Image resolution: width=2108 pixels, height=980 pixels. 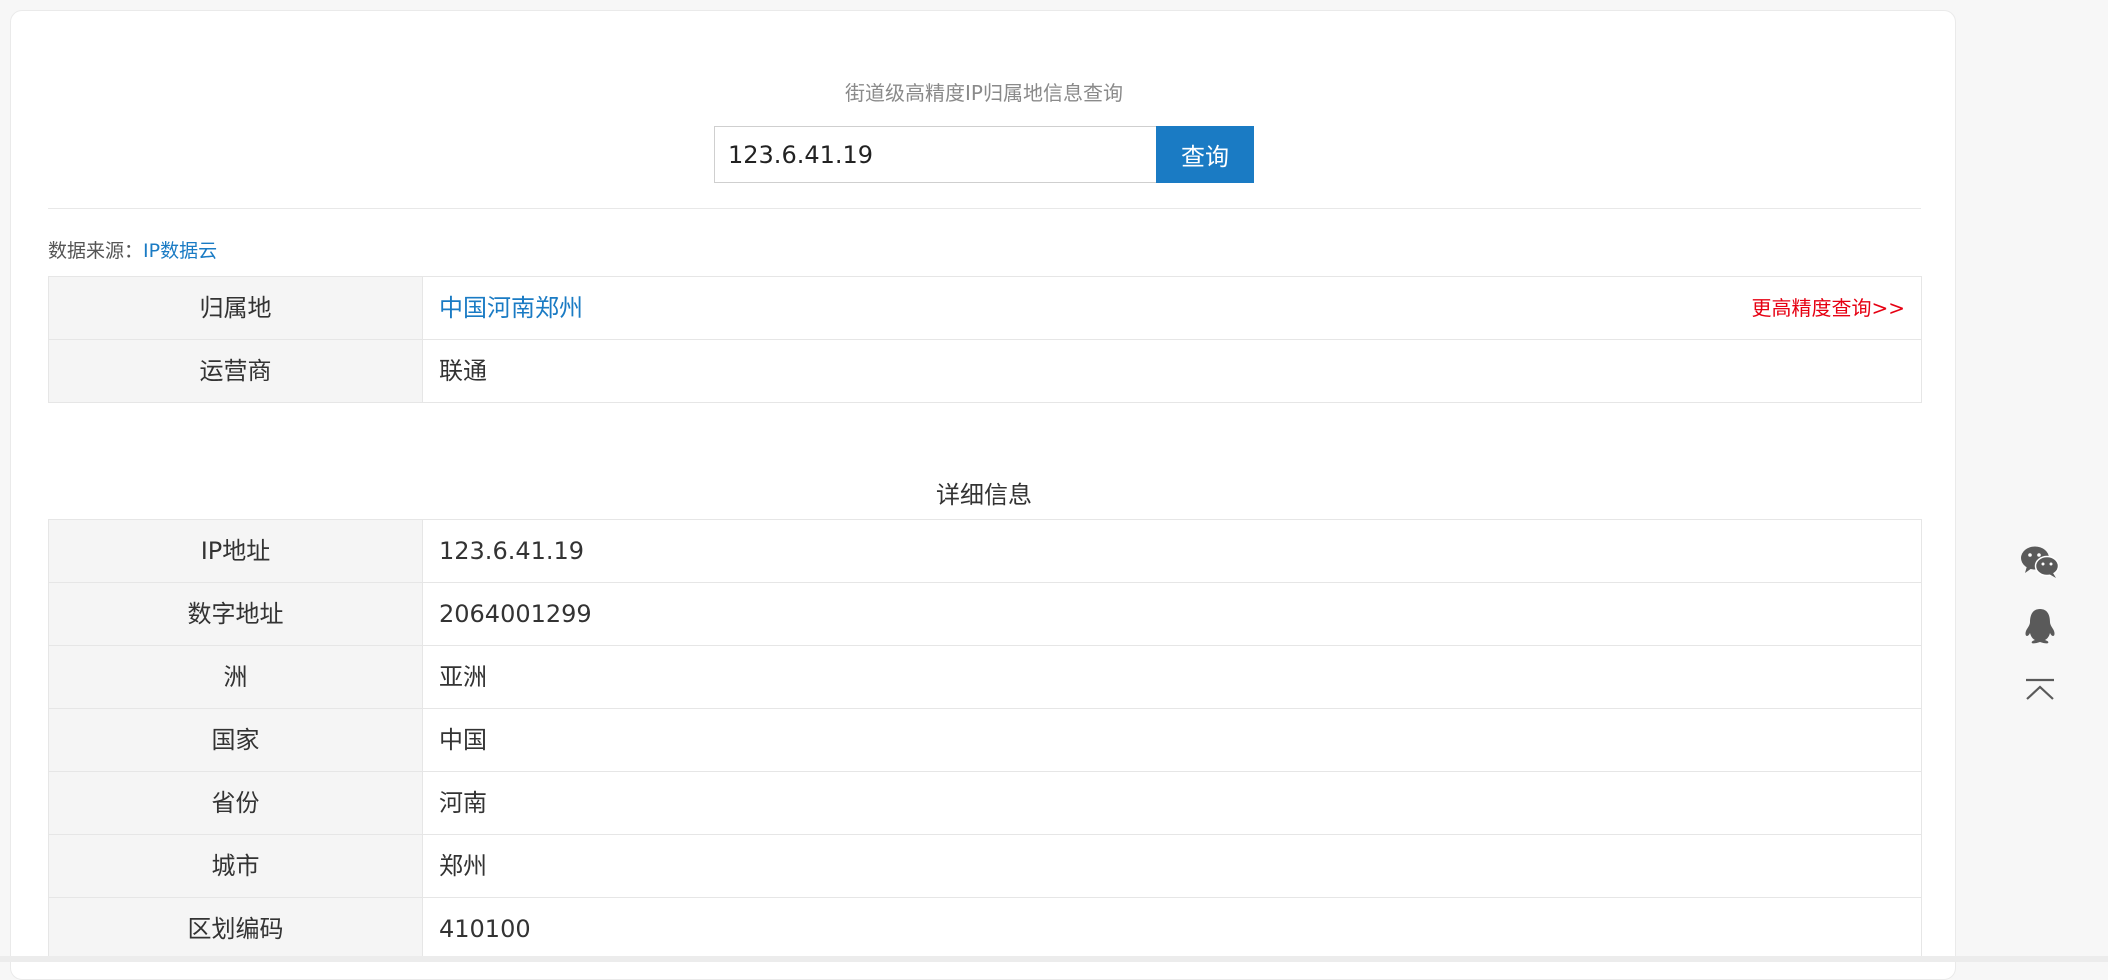 What do you see at coordinates (235, 740) in the screenshot?
I see `row-label: 国家` at bounding box center [235, 740].